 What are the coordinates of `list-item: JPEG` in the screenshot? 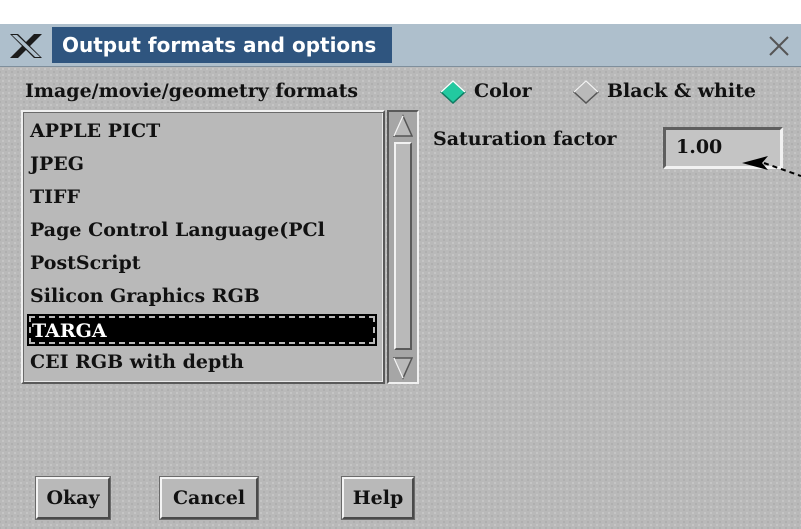 It's located at (202, 165).